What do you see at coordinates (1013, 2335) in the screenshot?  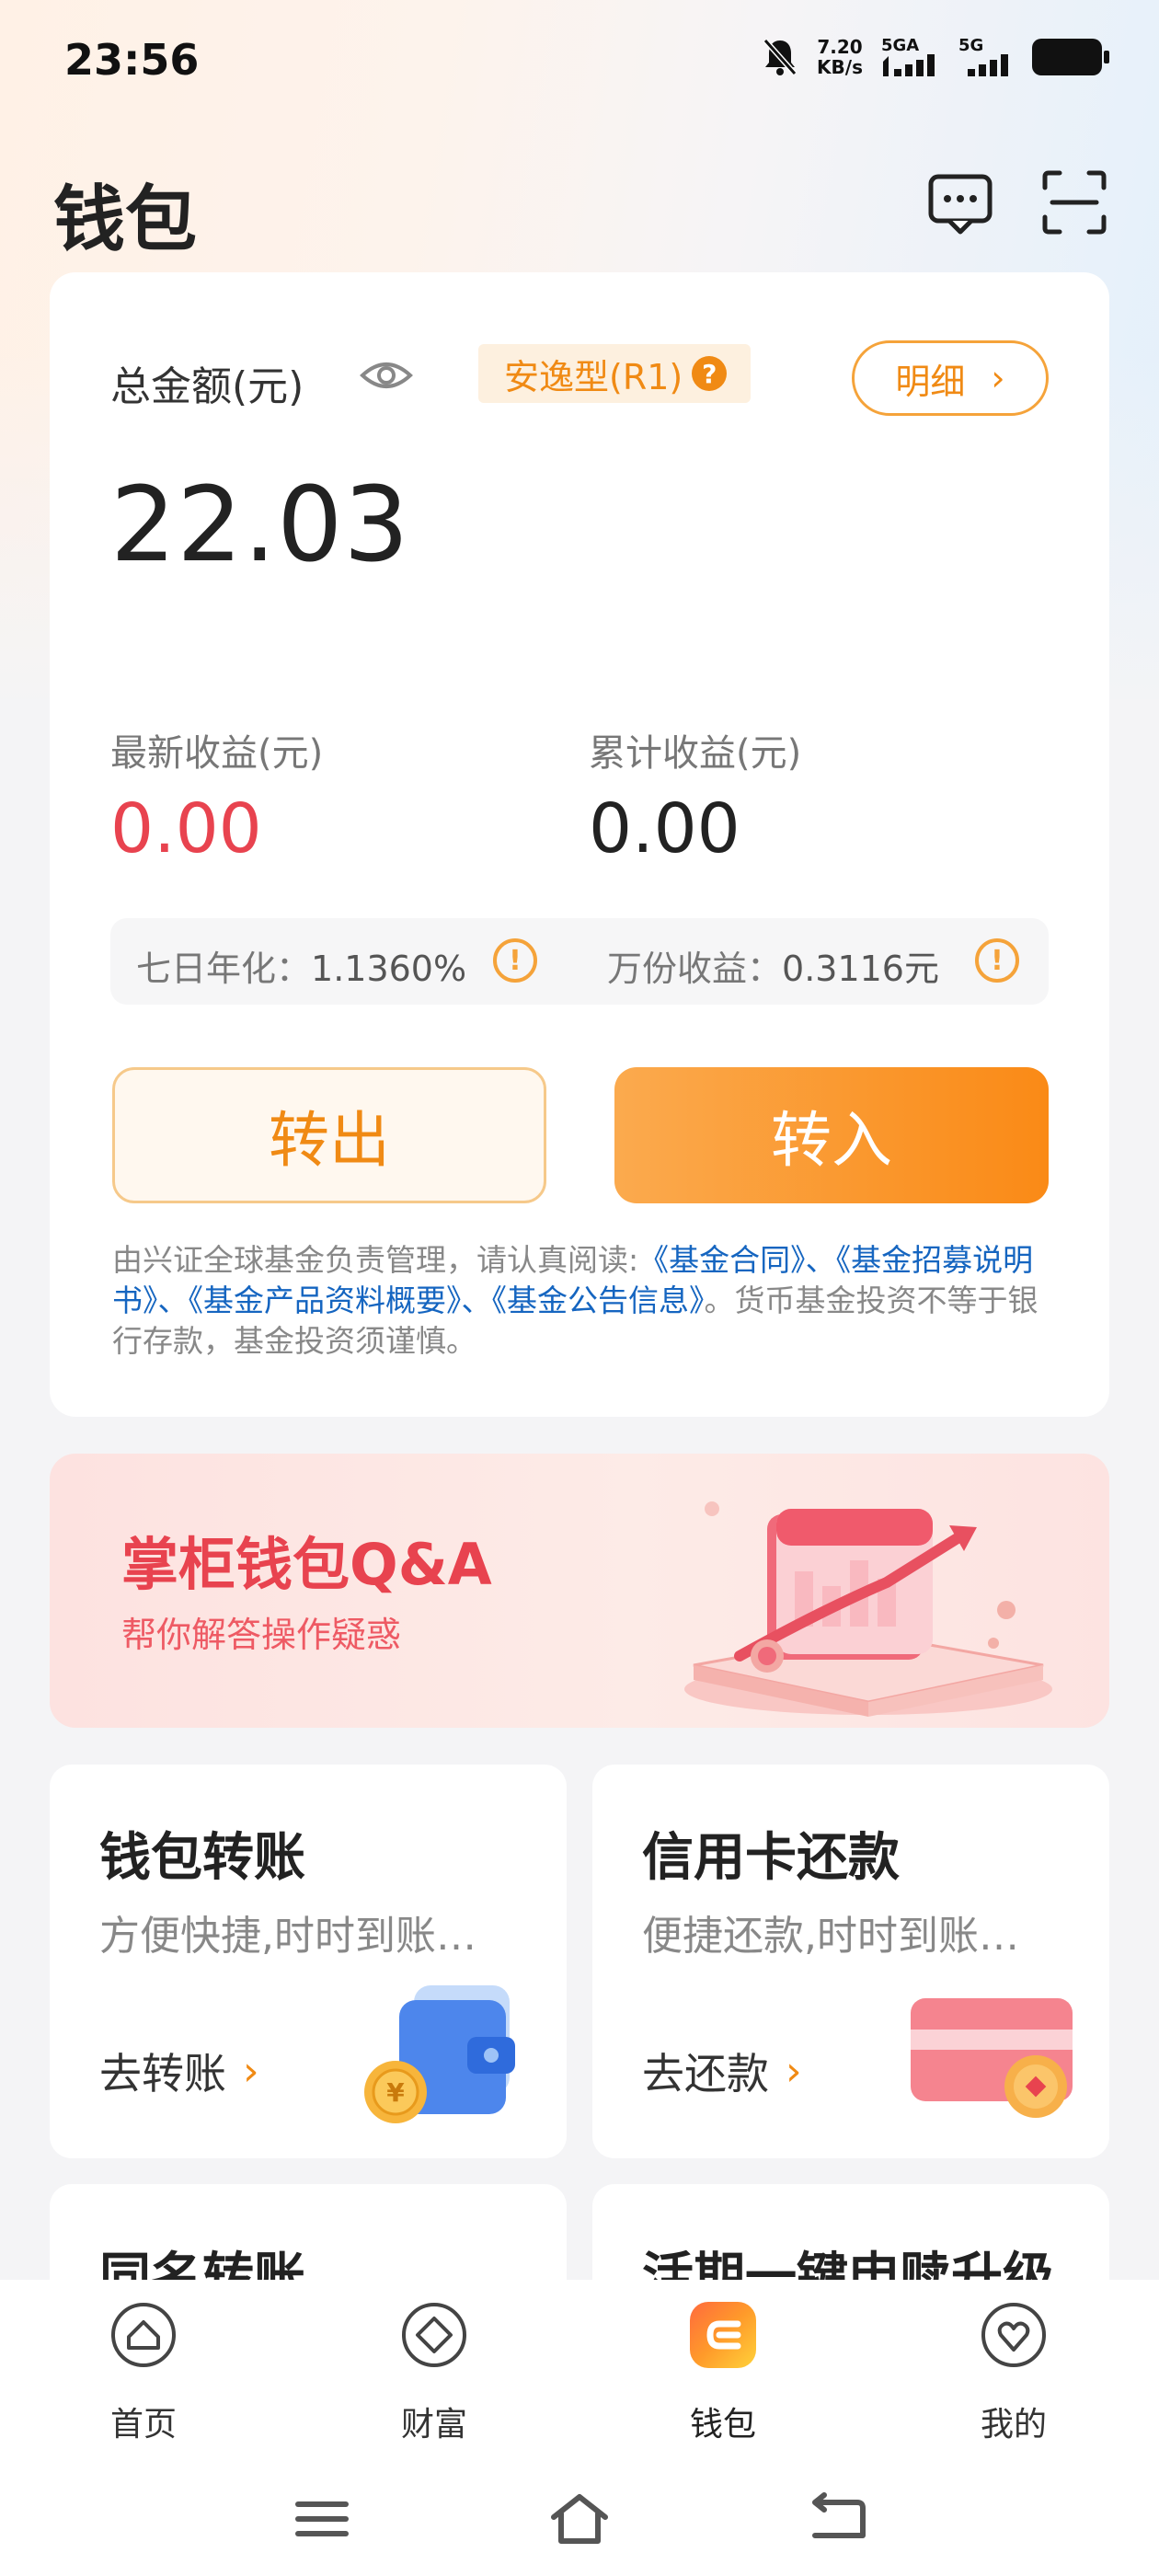 I see `profile-icon` at bounding box center [1013, 2335].